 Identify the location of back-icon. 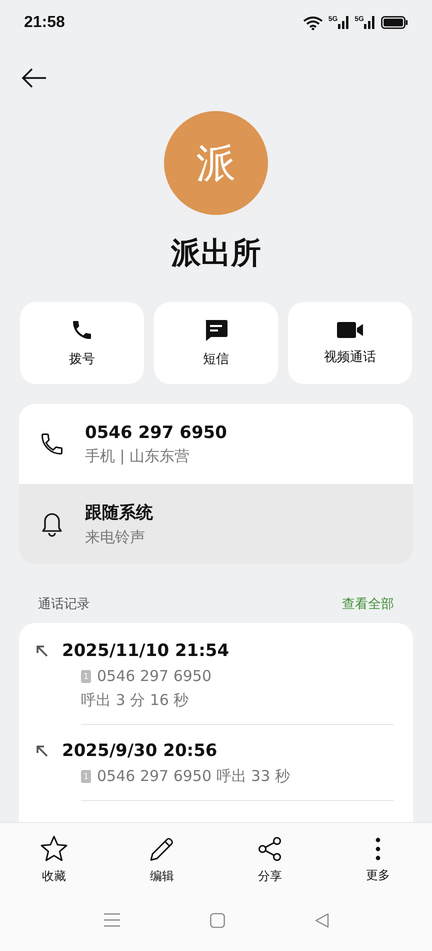
(34, 78).